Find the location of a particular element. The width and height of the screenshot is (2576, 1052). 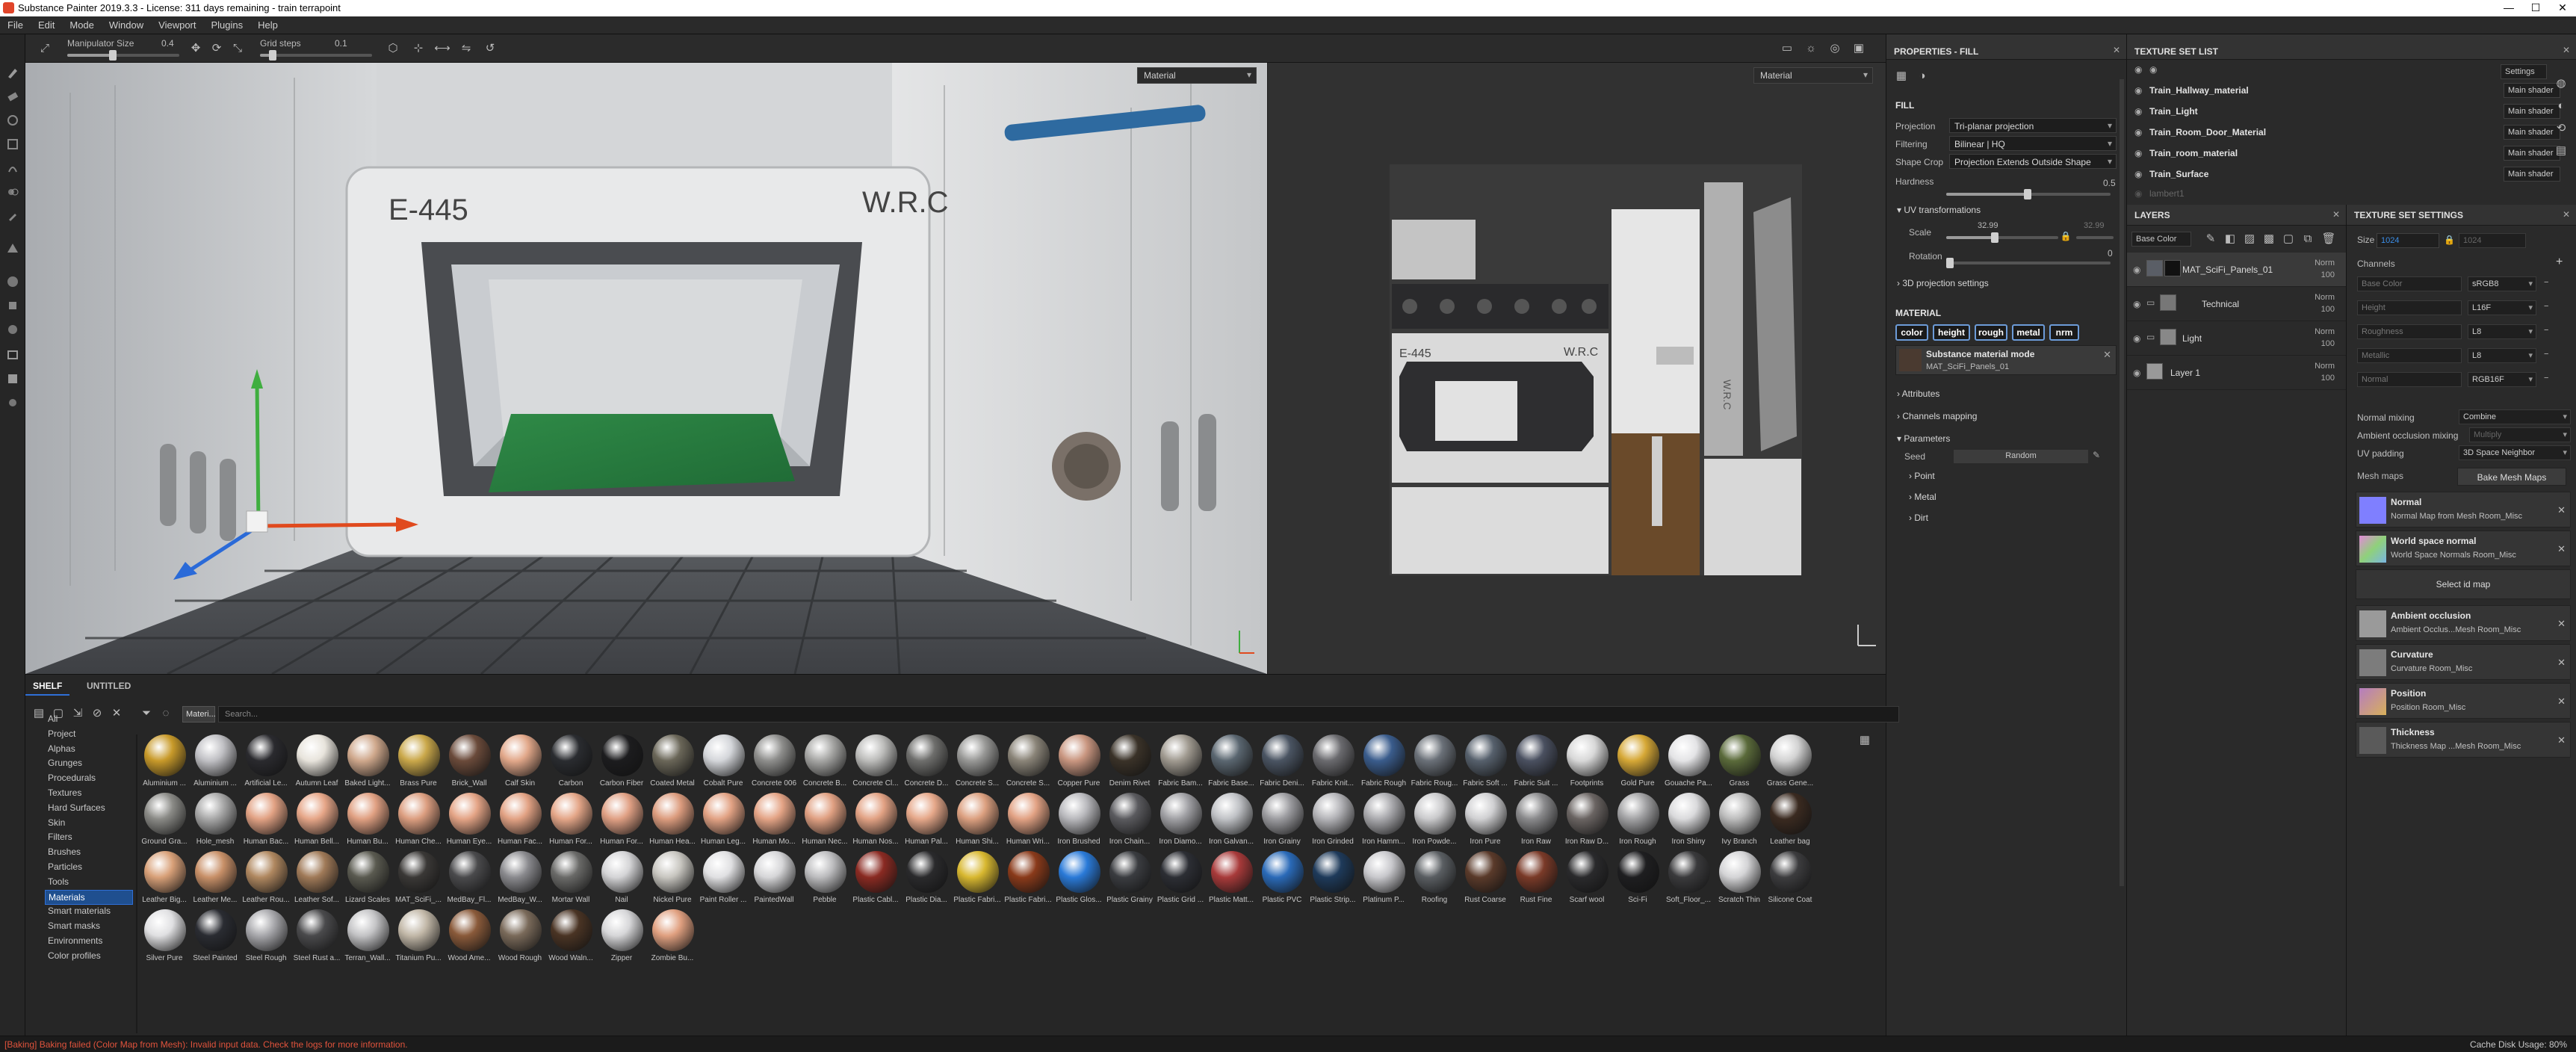

layer-blend: Norm 100 is located at coordinates (2325, 372).